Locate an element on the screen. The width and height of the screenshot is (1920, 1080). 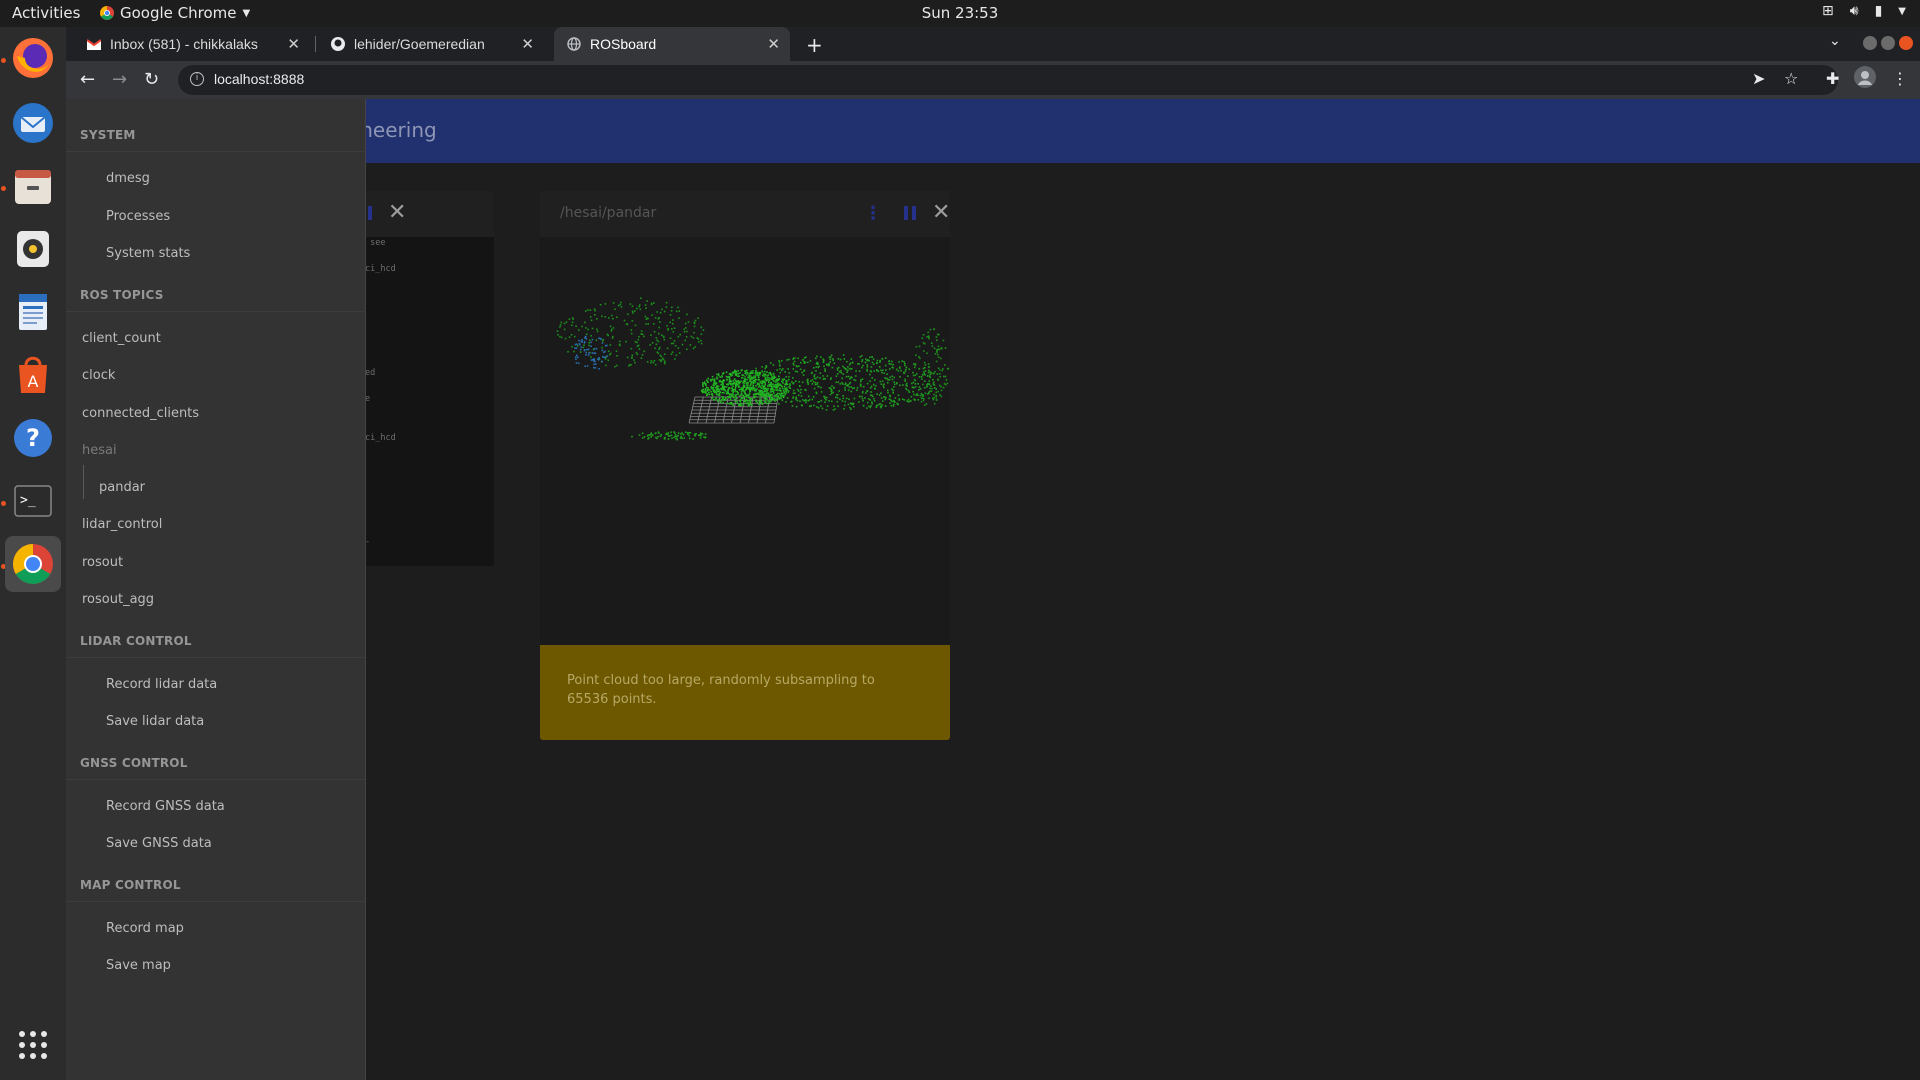
tab-github: lehider/Goemeredian ✕ is located at coordinates (431, 44).